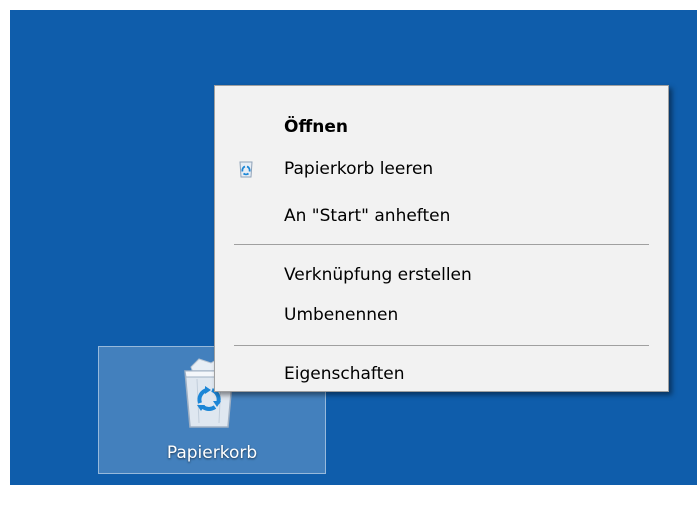  I want to click on menu-item-rename: Umbenennen, so click(441, 315).